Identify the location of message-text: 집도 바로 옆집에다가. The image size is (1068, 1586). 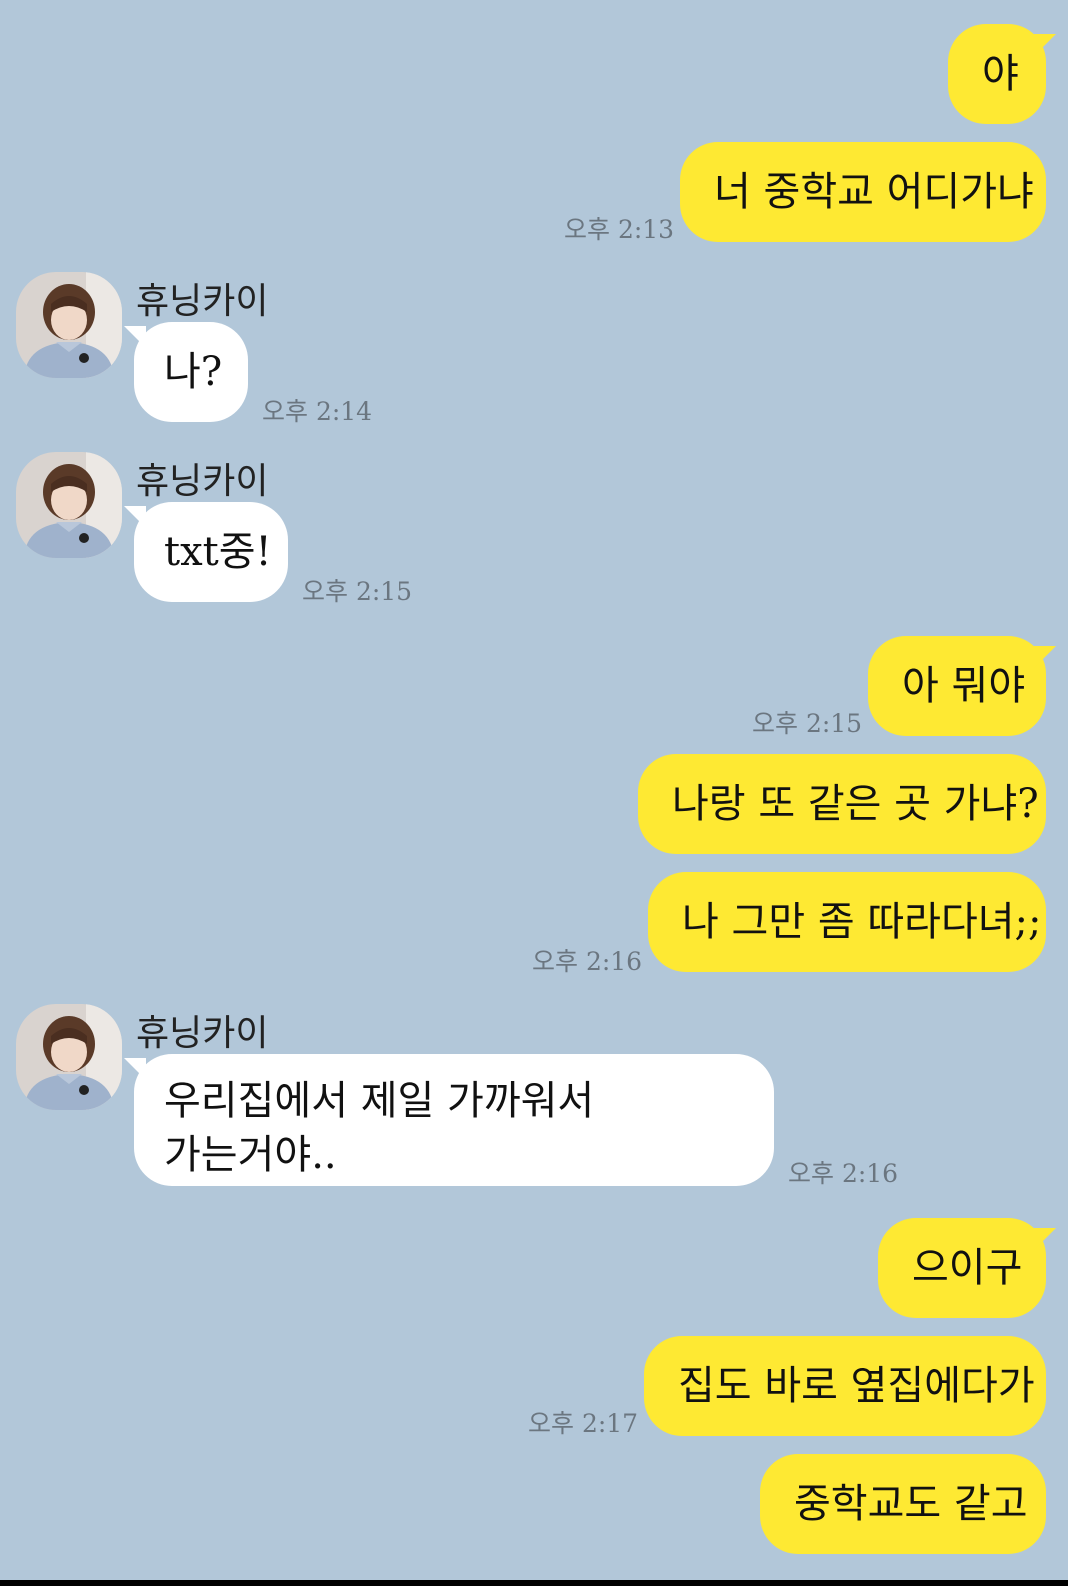
(856, 1386).